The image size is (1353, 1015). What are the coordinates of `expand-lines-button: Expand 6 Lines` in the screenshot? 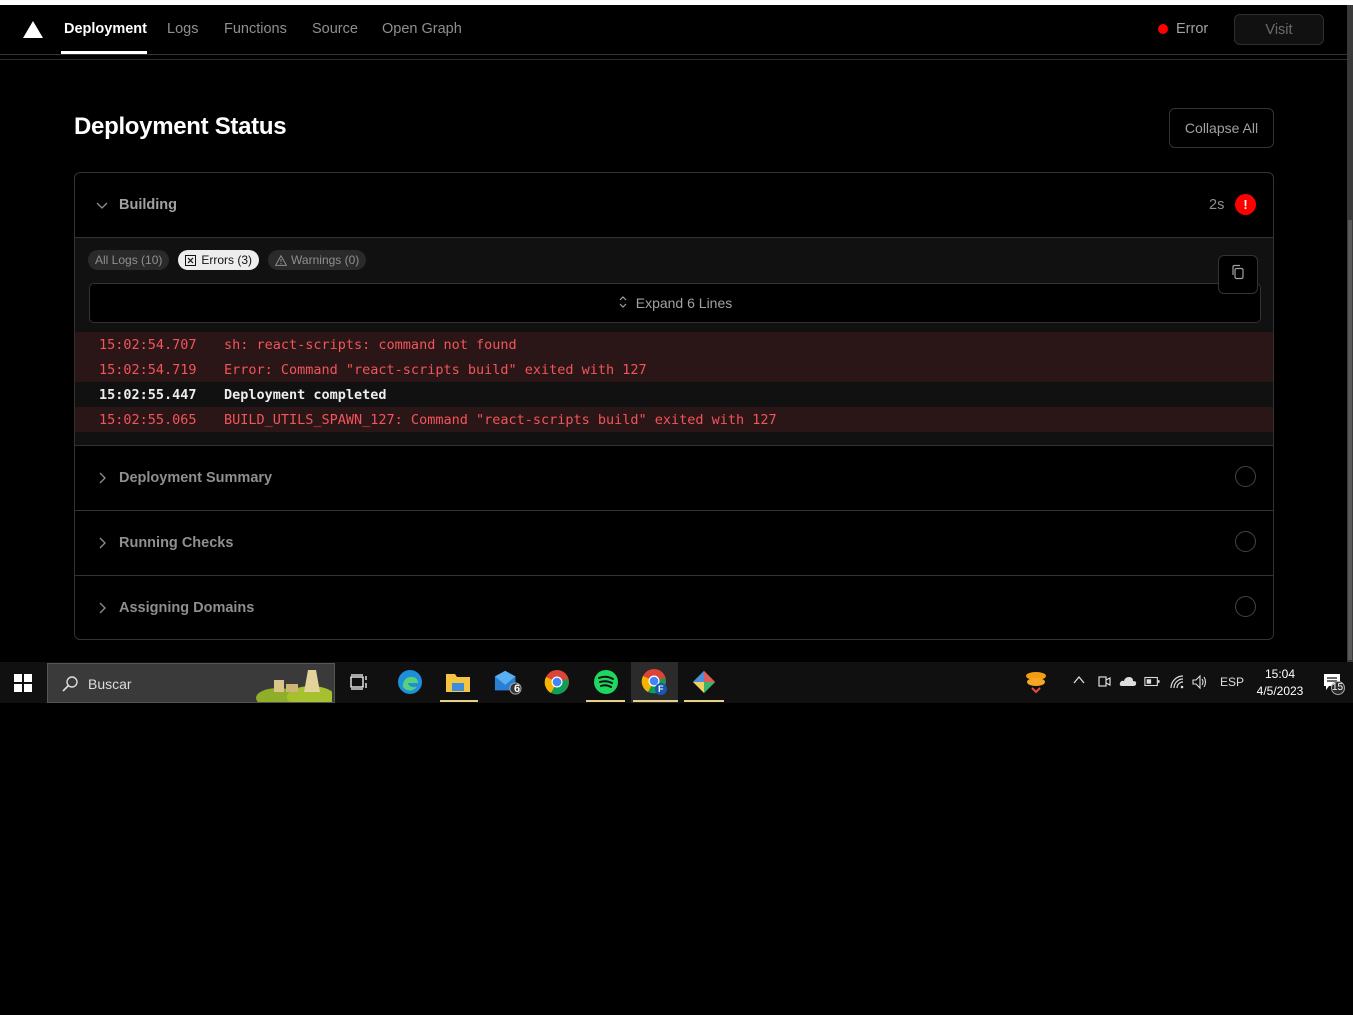 It's located at (675, 303).